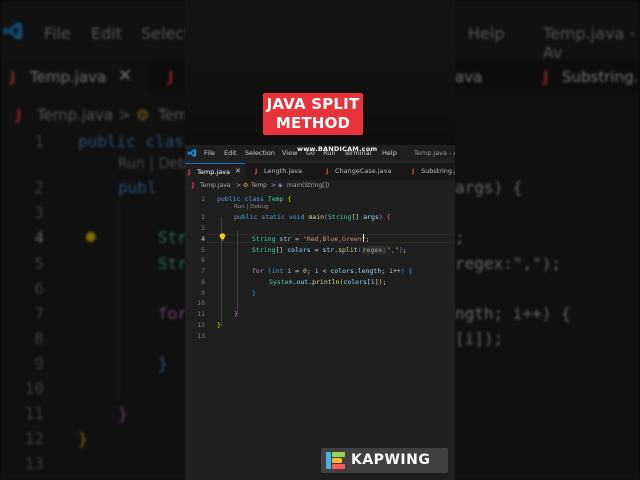 The image size is (640, 480). I want to click on line-number: 7, so click(203, 271).